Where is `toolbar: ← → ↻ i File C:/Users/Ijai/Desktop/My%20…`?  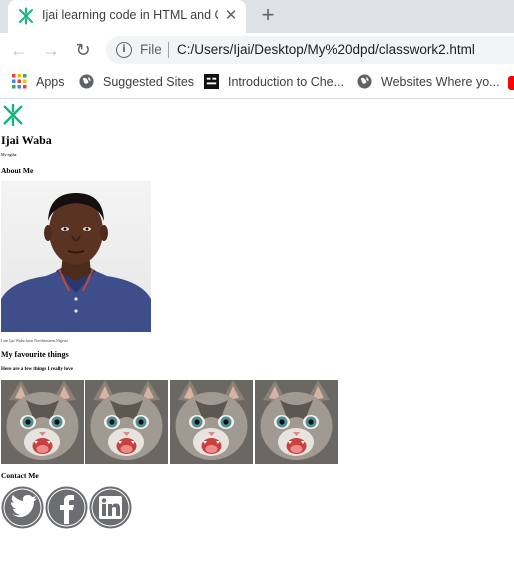
toolbar: ← → ↻ i File C:/Users/Ijai/Desktop/My%20… is located at coordinates (257, 50).